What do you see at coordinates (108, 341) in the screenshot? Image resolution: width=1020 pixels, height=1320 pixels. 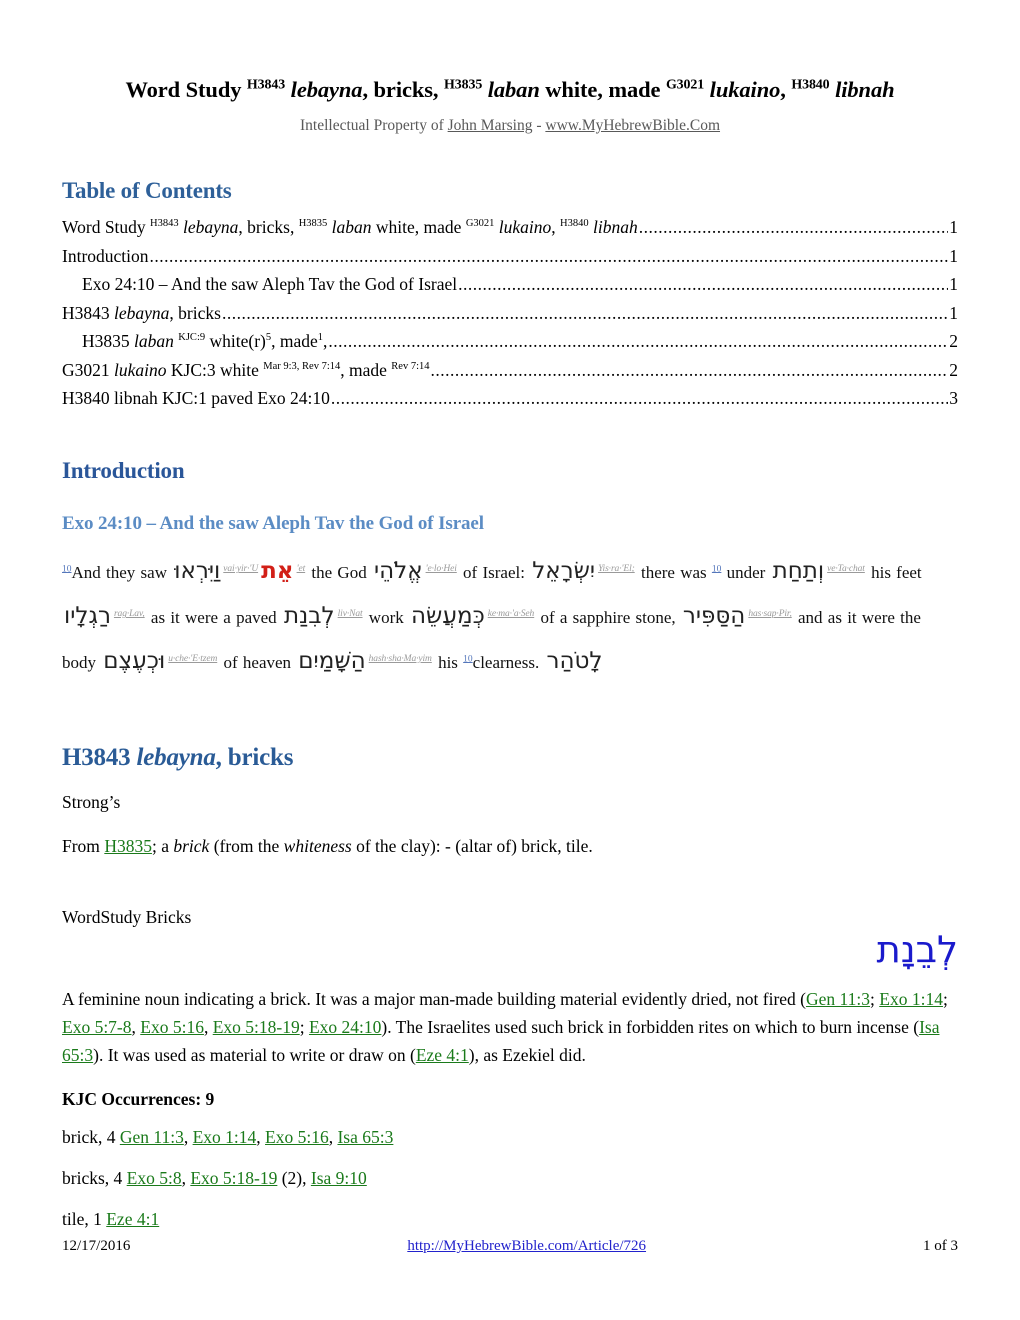 I see `toc-label-part-0: H3835` at bounding box center [108, 341].